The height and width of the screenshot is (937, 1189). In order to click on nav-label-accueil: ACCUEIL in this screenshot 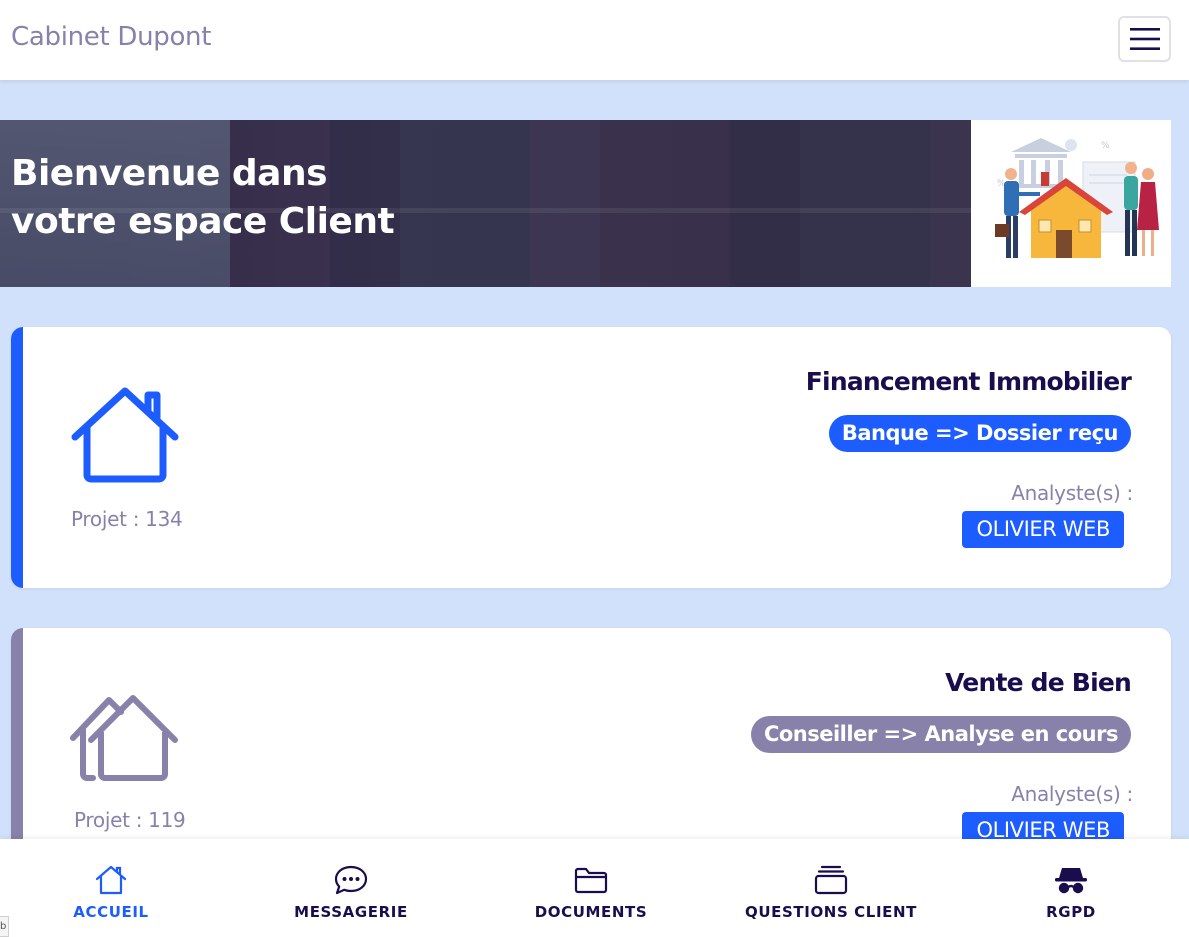, I will do `click(111, 912)`.